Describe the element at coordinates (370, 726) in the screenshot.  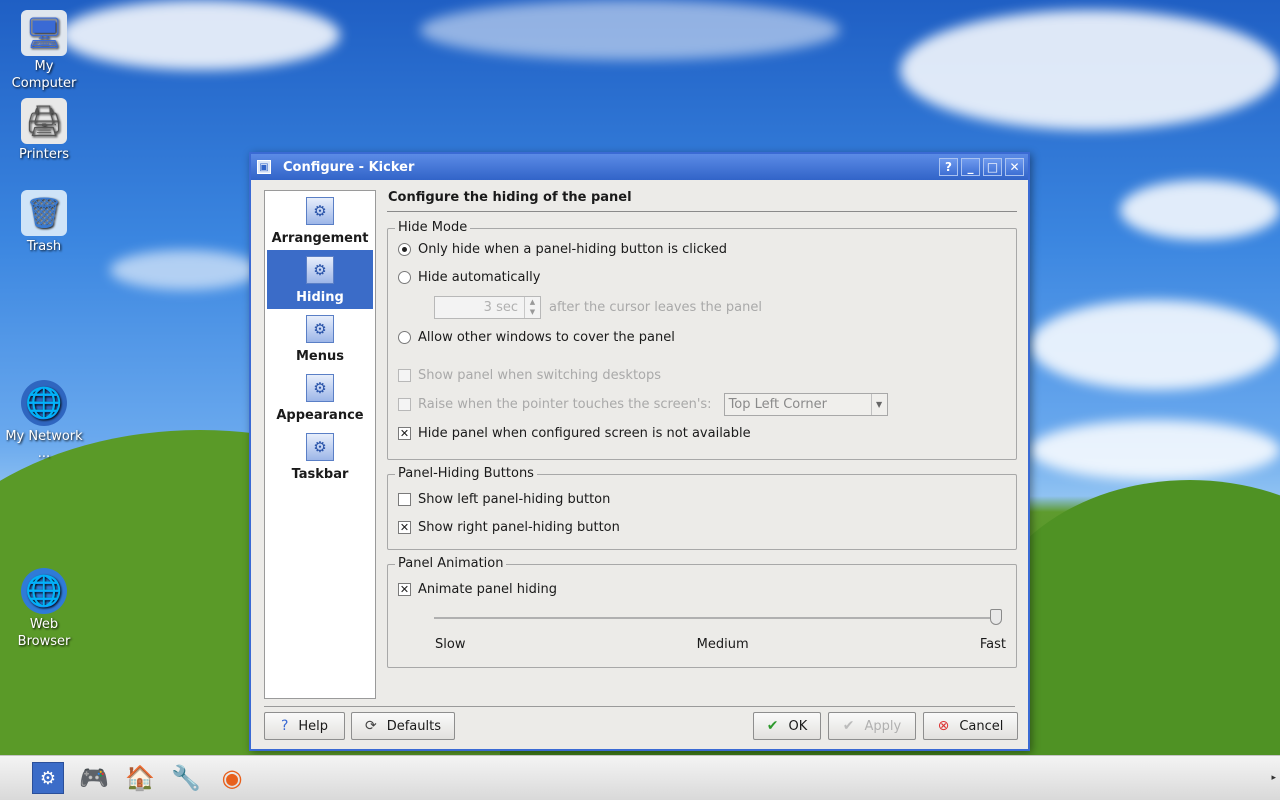
I see `refresh-icon: ⟳` at that location.